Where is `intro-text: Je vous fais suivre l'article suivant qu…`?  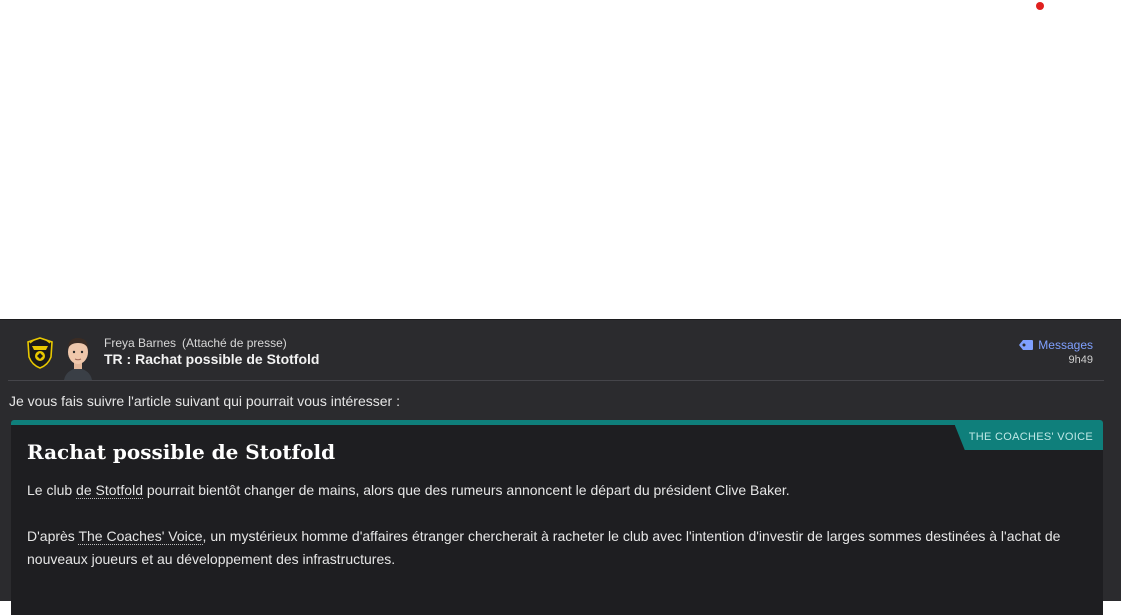
intro-text: Je vous fais suivre l'article suivant qu… is located at coordinates (204, 401).